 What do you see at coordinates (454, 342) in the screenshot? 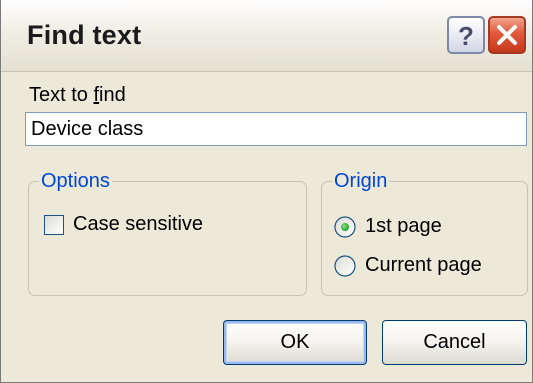
I see `cancel-button: Cancel` at bounding box center [454, 342].